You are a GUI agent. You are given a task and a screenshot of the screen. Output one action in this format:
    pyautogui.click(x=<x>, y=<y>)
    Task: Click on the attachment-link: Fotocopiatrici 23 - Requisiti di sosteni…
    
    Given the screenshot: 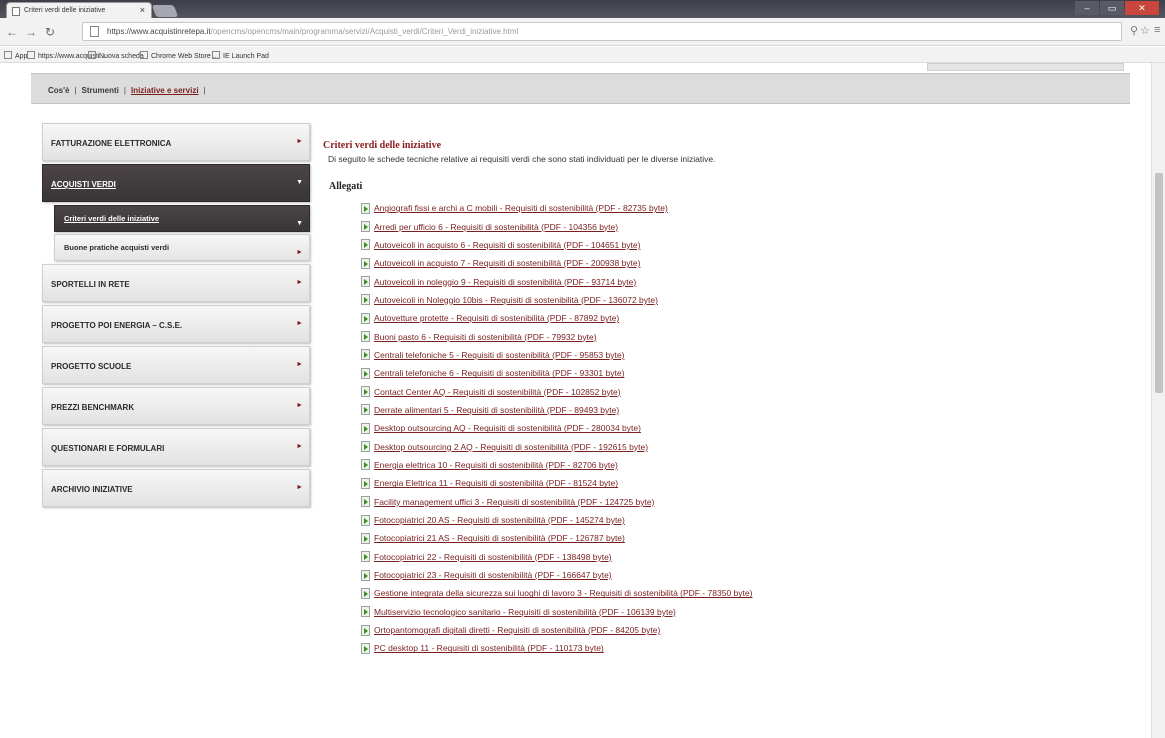 What is the action you would take?
    pyautogui.click(x=493, y=575)
    